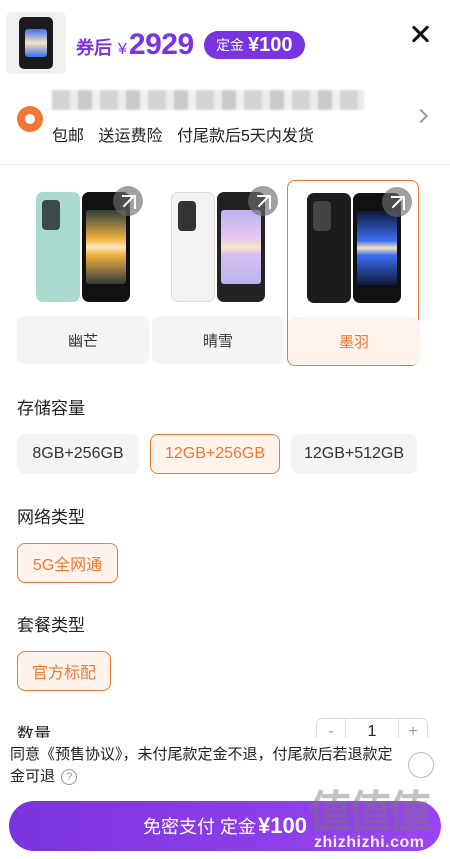 This screenshot has height=859, width=450. What do you see at coordinates (83, 340) in the screenshot?
I see `color-option-label: 幽芒` at bounding box center [83, 340].